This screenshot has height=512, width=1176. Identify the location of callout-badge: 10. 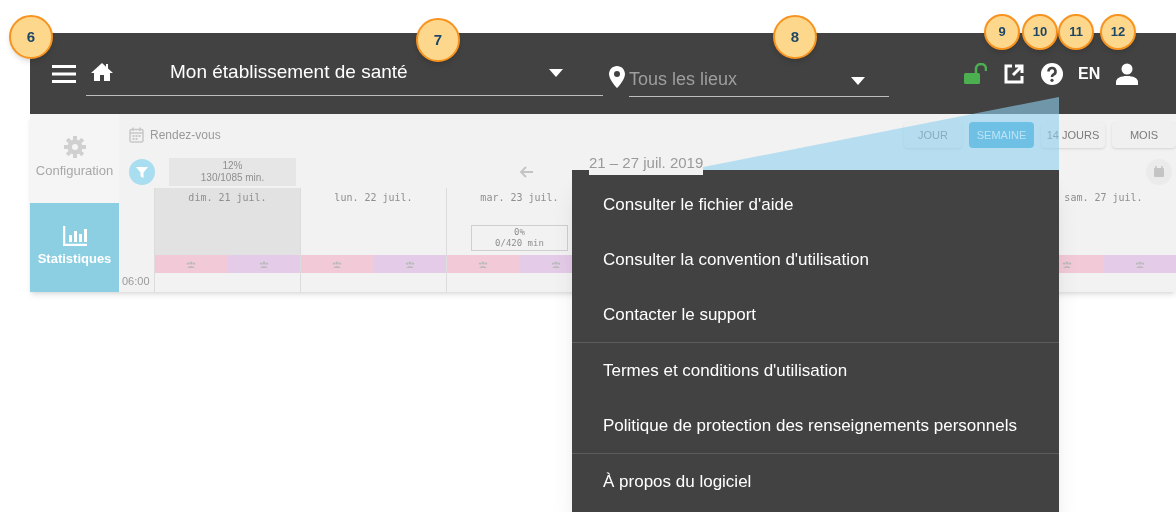
(1040, 32).